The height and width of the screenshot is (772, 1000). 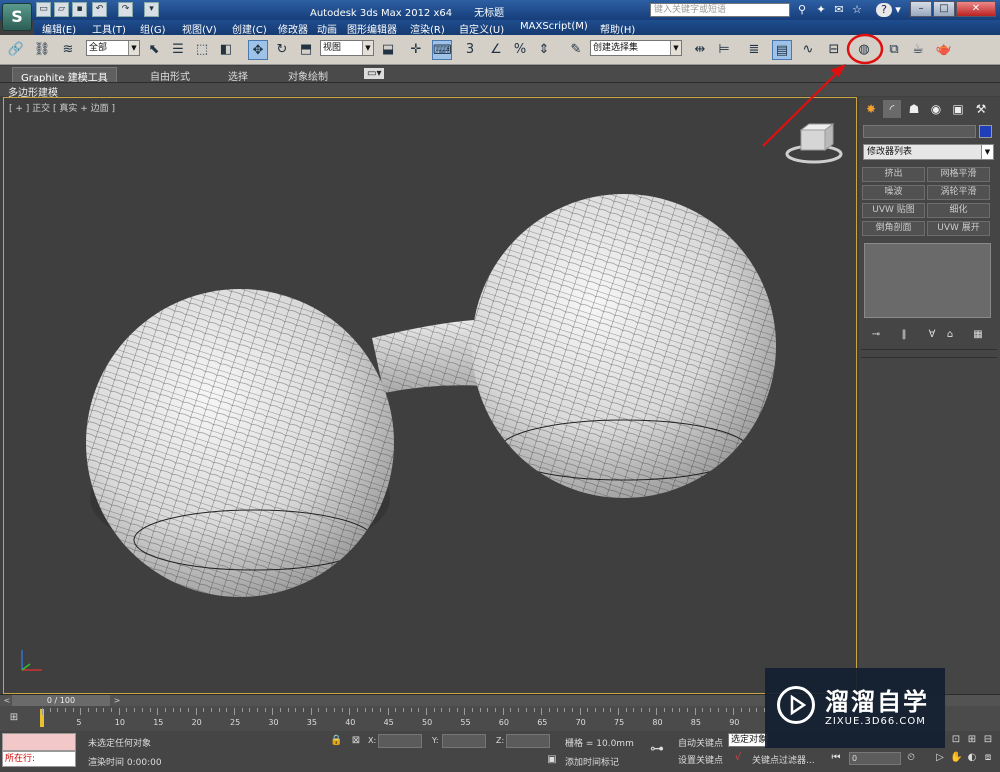 I want to click on menu-help: 帮助(H), so click(x=617, y=28).